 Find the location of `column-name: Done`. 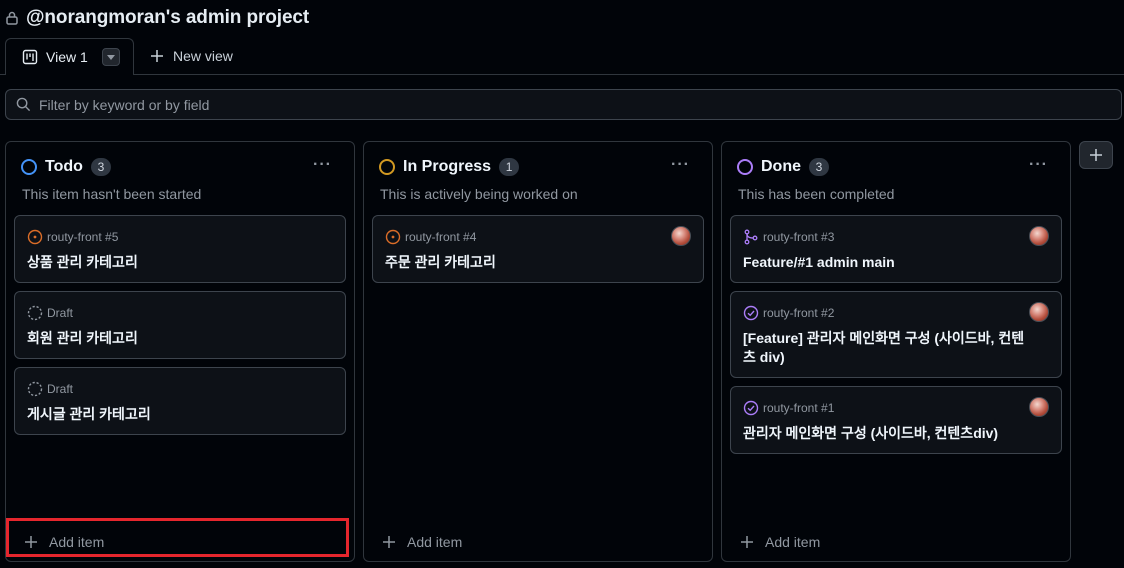

column-name: Done is located at coordinates (781, 166).